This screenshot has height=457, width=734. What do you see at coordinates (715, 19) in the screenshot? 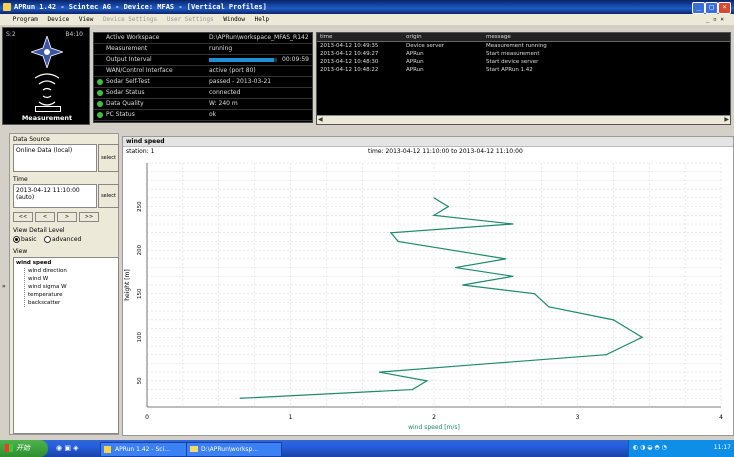
I see `mdi-controls: _ ▫ ×` at bounding box center [715, 19].